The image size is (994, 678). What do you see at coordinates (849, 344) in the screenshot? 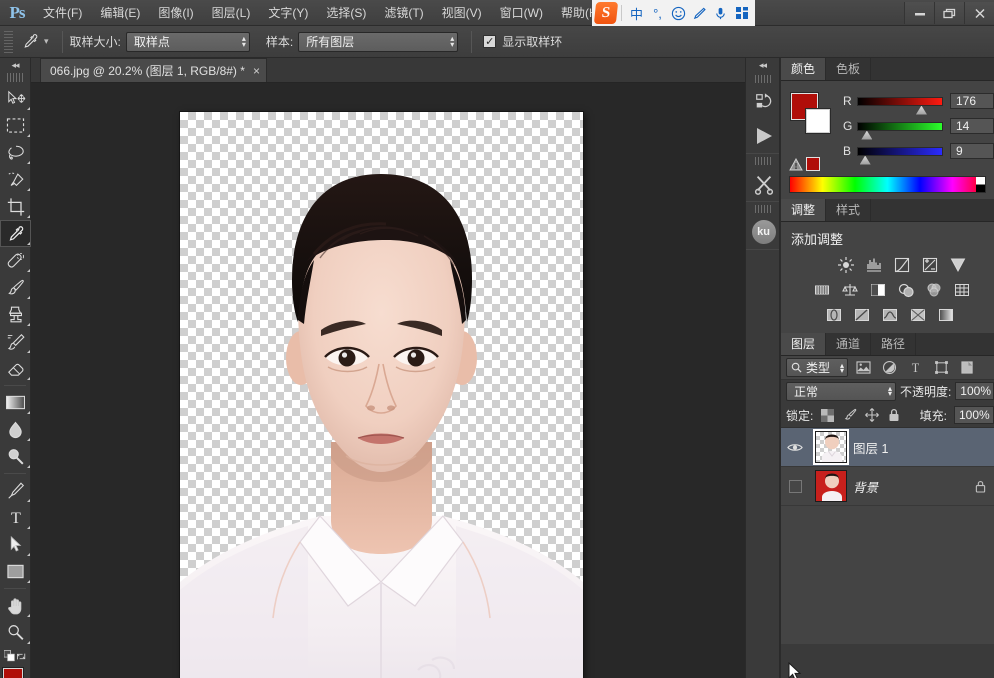
I see `tab-channels: 通道` at bounding box center [849, 344].